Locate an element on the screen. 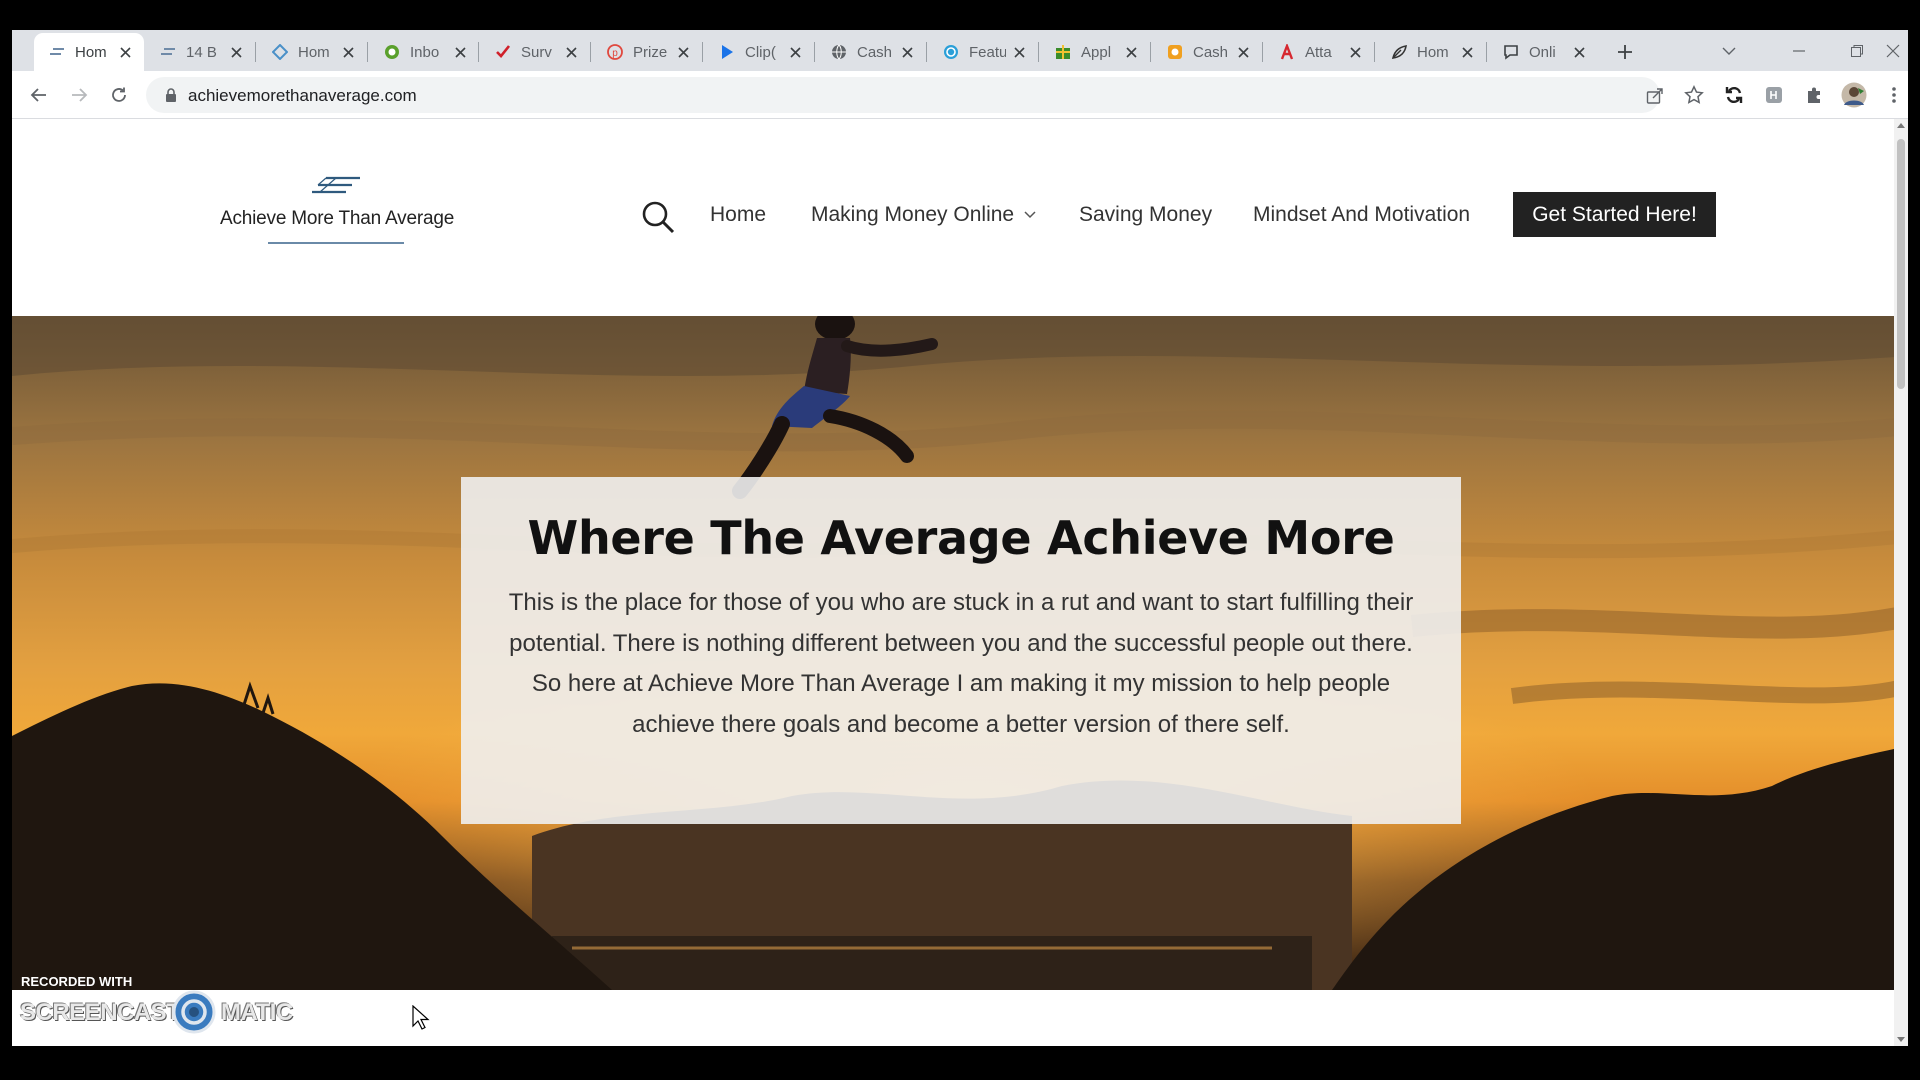 This screenshot has height=1080, width=1920. tab-title: Atta is located at coordinates (1318, 52).